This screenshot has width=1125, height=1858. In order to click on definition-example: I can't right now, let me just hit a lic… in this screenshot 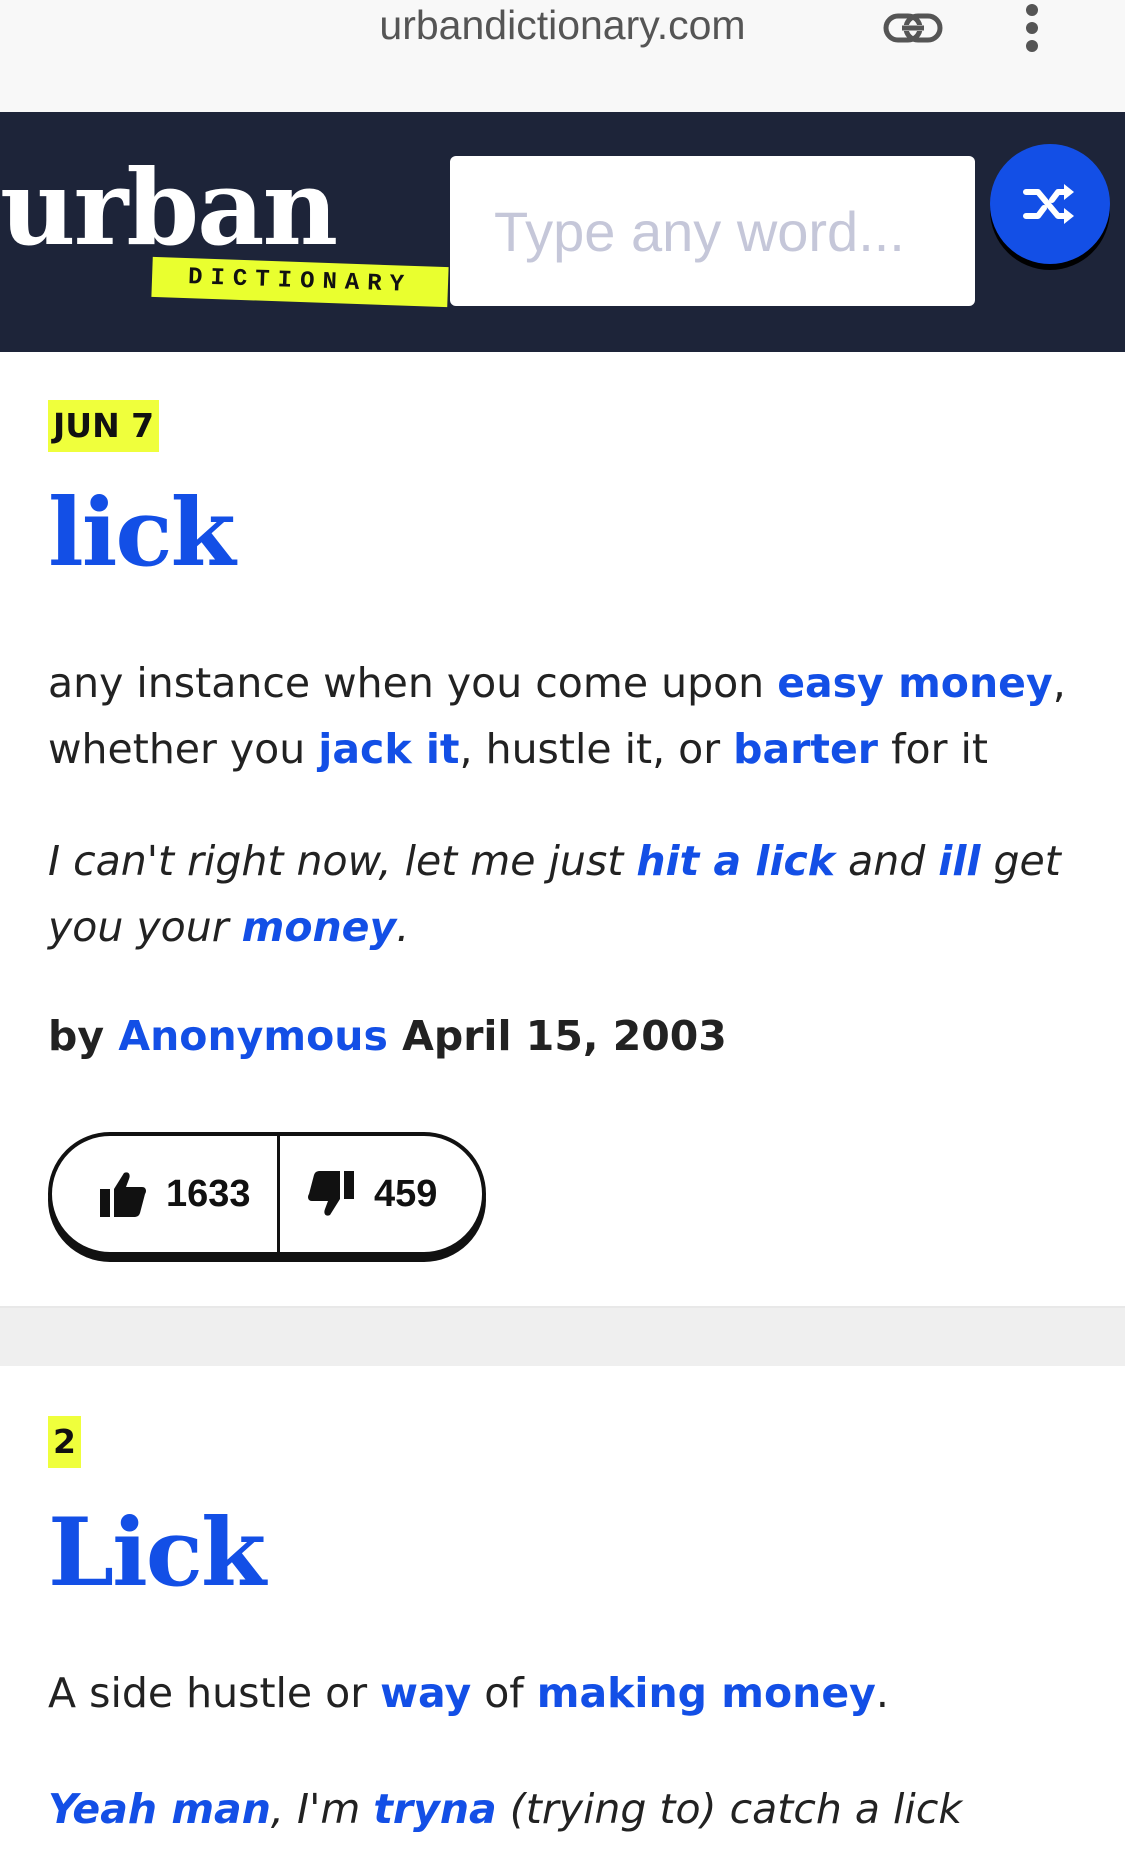, I will do `click(558, 894)`.